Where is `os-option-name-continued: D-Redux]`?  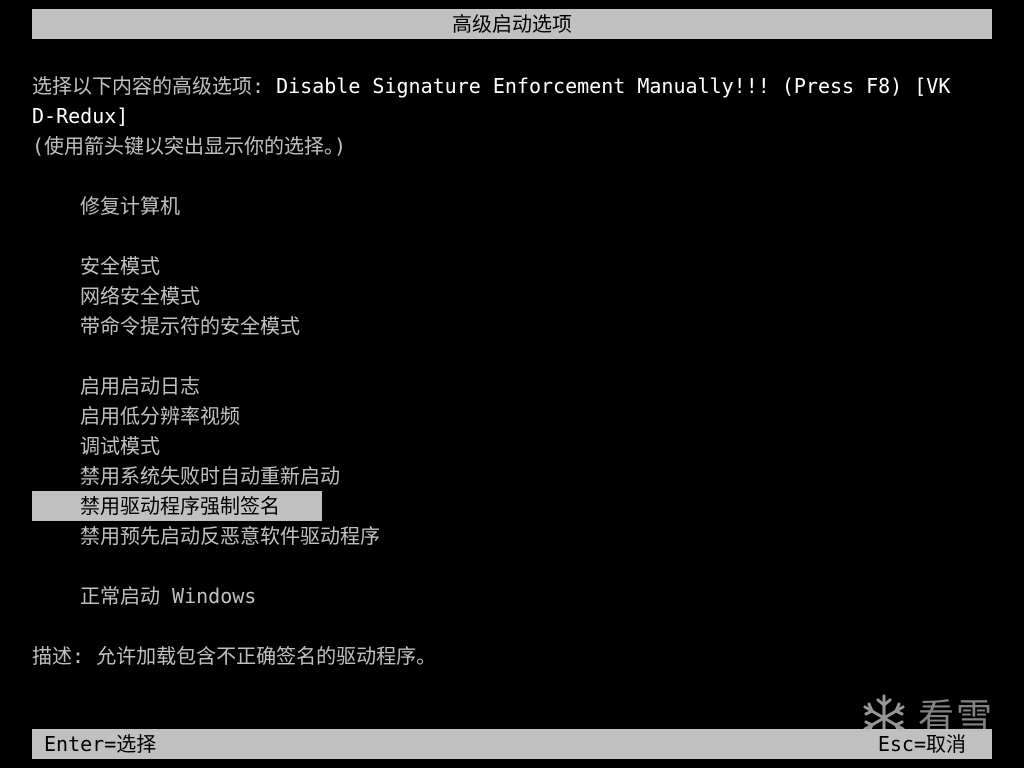 os-option-name-continued: D-Redux] is located at coordinates (80, 116).